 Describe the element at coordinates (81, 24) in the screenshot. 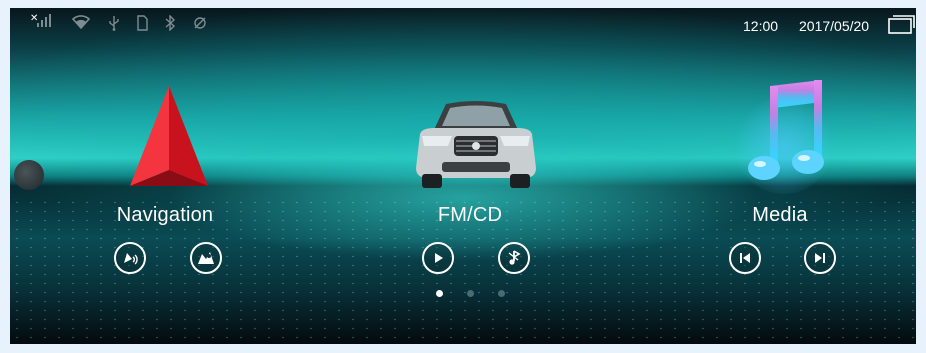

I see `wifi-icon` at that location.